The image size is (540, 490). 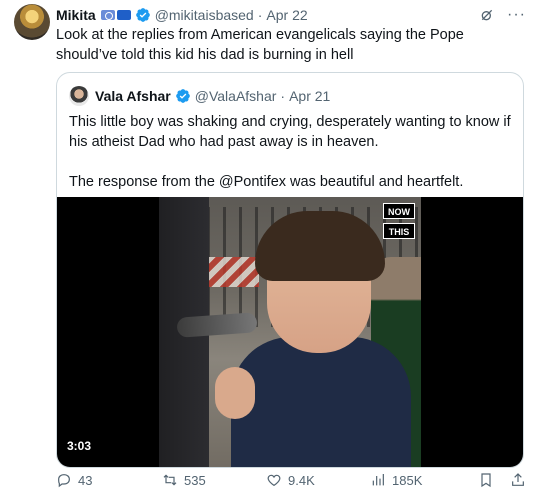 I want to click on action-bar: 43 535 9.4K 185K, so click(x=291, y=480).